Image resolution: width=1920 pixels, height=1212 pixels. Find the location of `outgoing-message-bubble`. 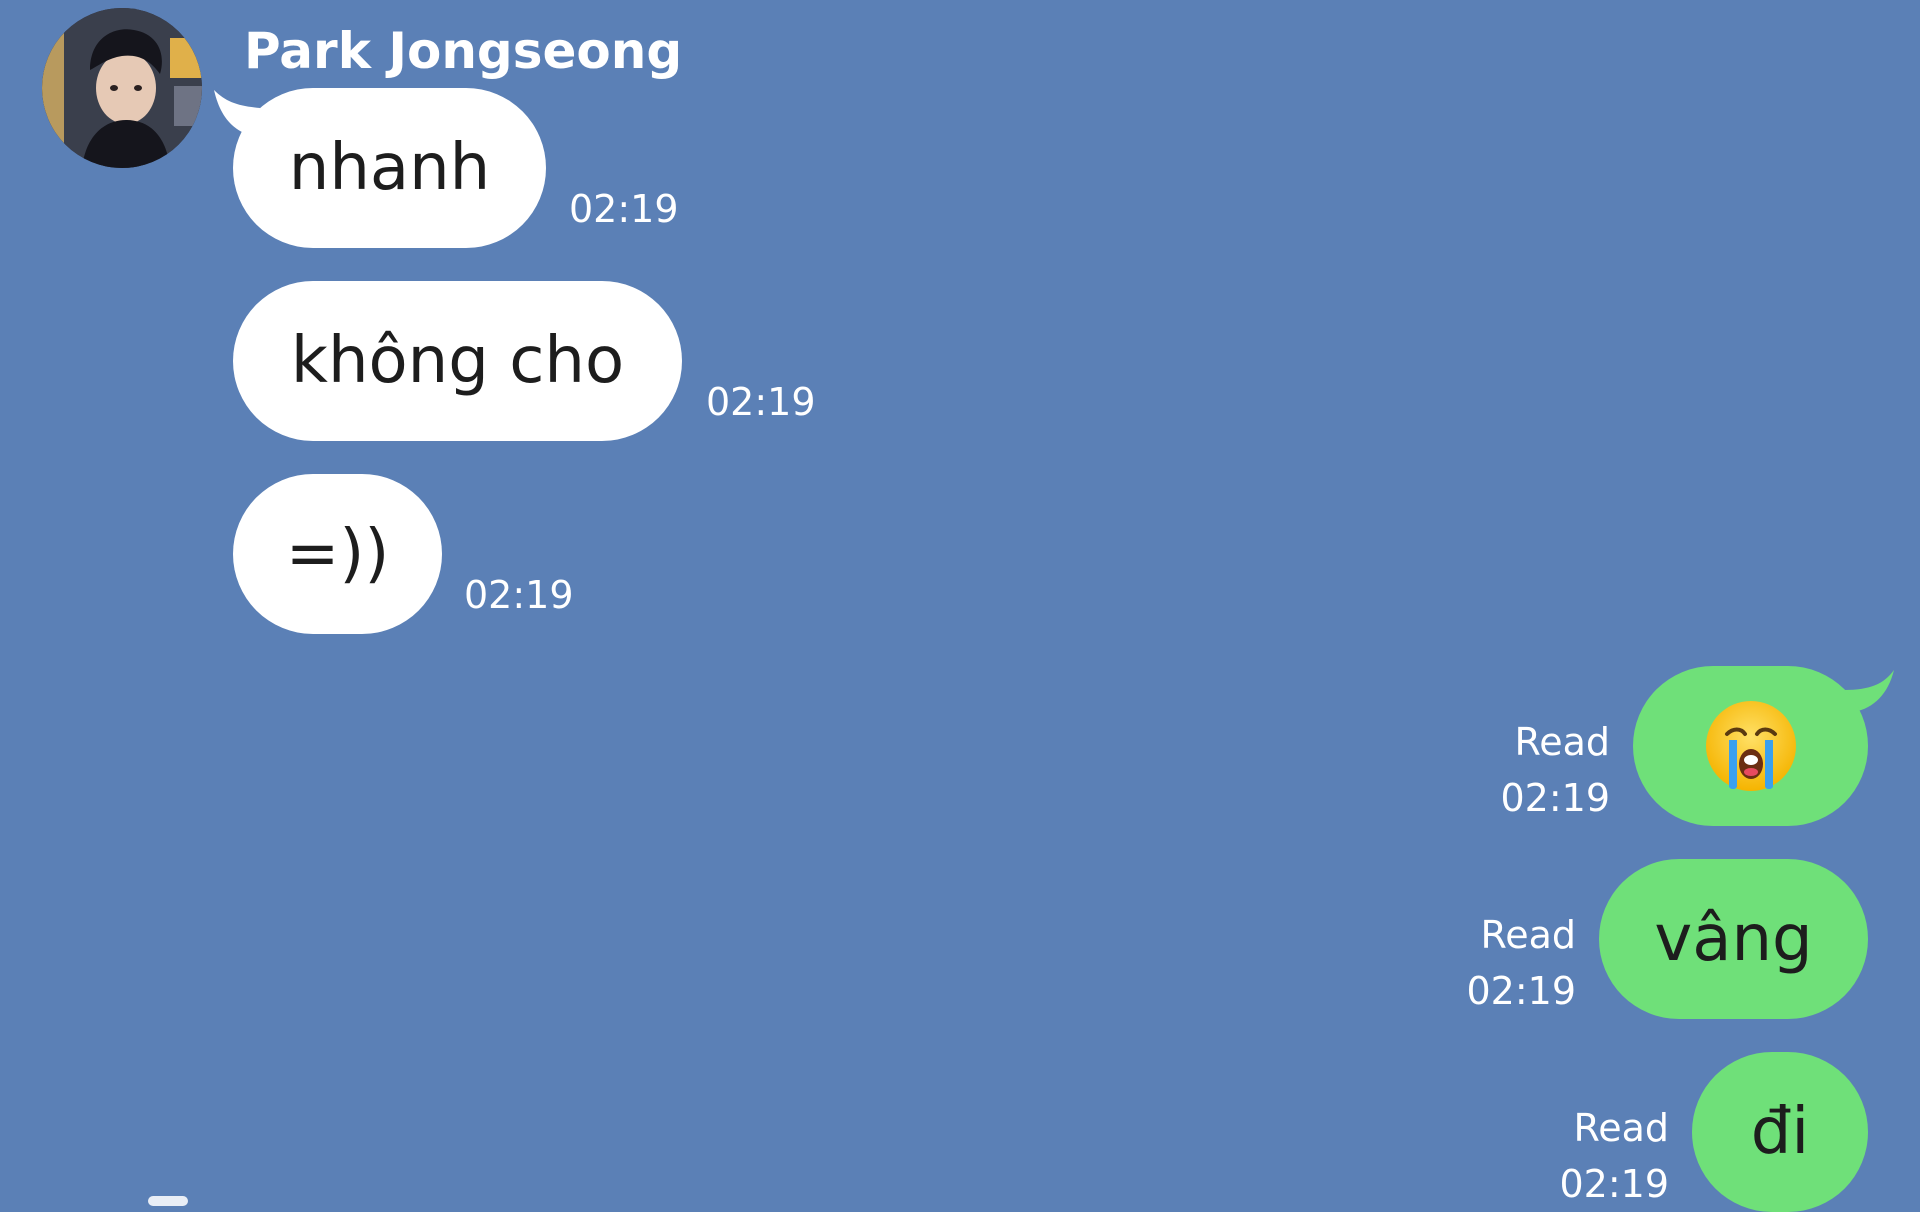

outgoing-message-bubble is located at coordinates (1750, 746).